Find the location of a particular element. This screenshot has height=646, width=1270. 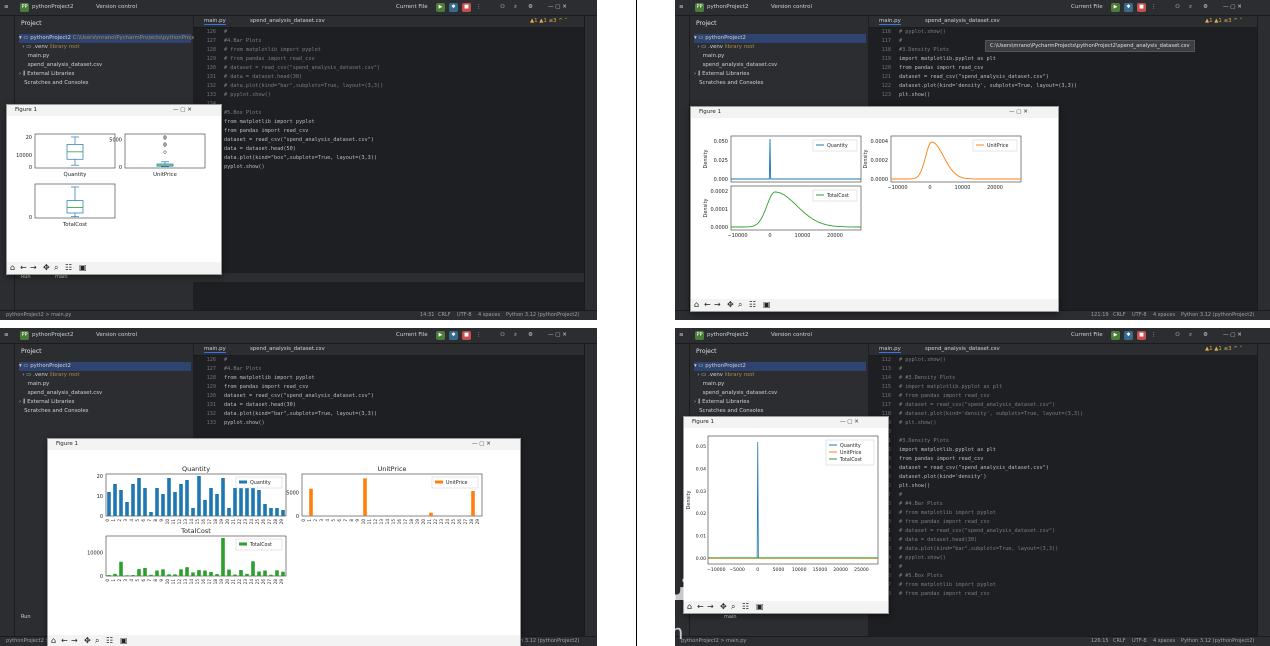

code-line: 131 data = dataset.head(30) is located at coordinates (389, 405).